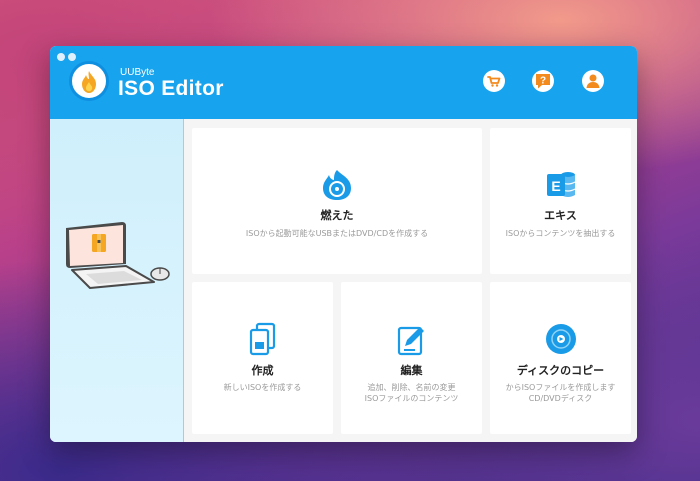 Image resolution: width=700 pixels, height=481 pixels. What do you see at coordinates (411, 398) in the screenshot?
I see `edit-description-line2: ISOファイルのコンテンツ` at bounding box center [411, 398].